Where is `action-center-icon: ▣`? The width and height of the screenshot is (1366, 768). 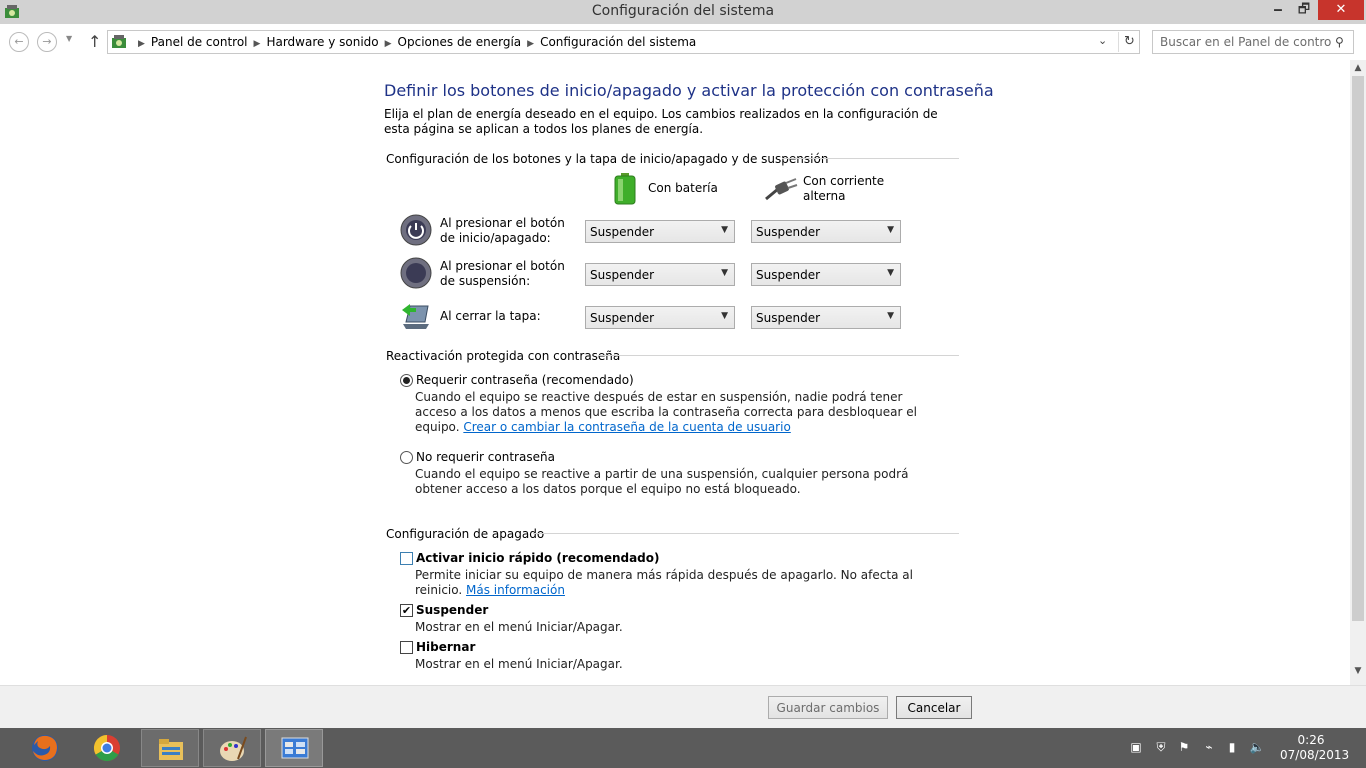
action-center-icon: ▣ is located at coordinates (1136, 748).